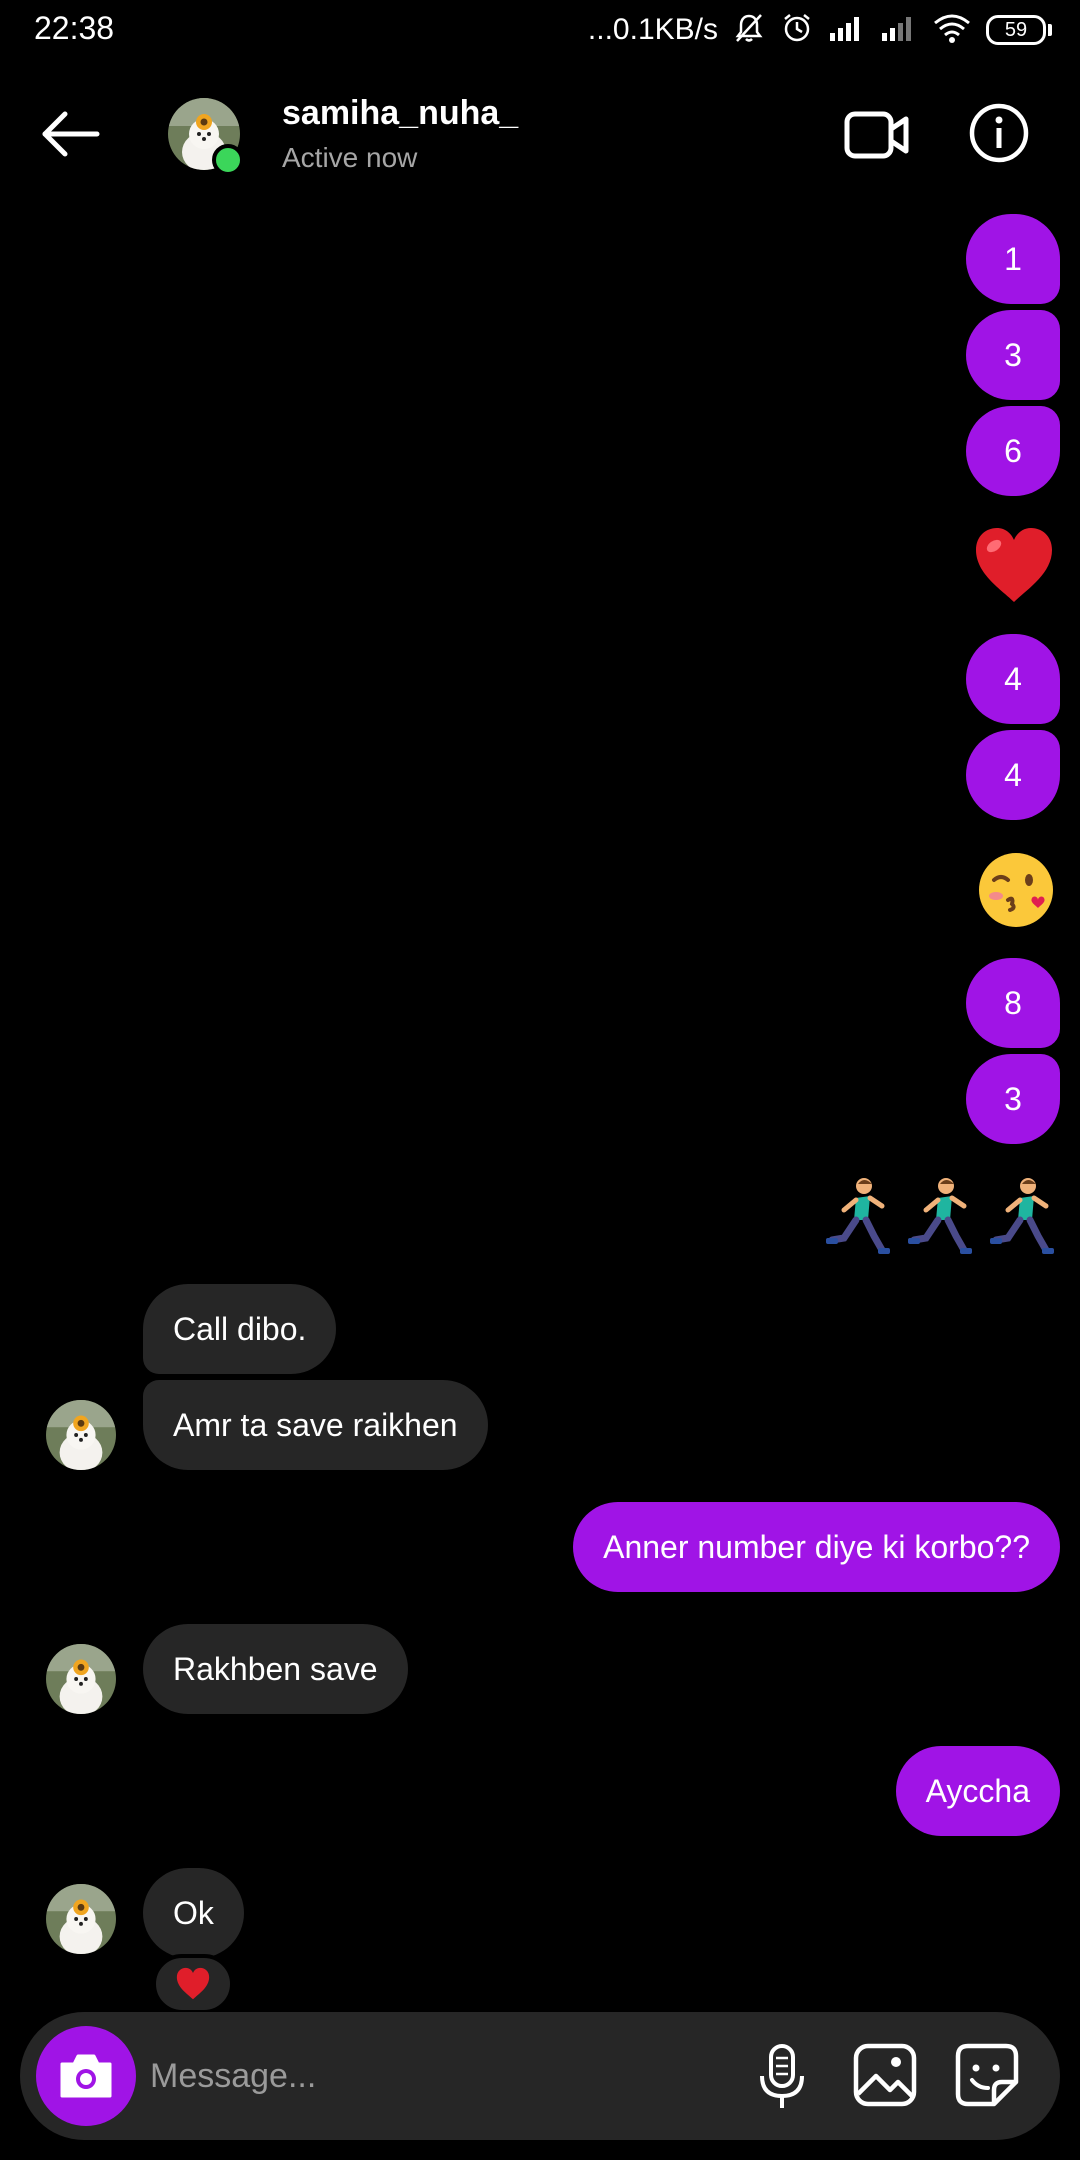 The width and height of the screenshot is (1080, 2160). I want to click on chat-header: samiha_nuha_ Active now, so click(540, 139).